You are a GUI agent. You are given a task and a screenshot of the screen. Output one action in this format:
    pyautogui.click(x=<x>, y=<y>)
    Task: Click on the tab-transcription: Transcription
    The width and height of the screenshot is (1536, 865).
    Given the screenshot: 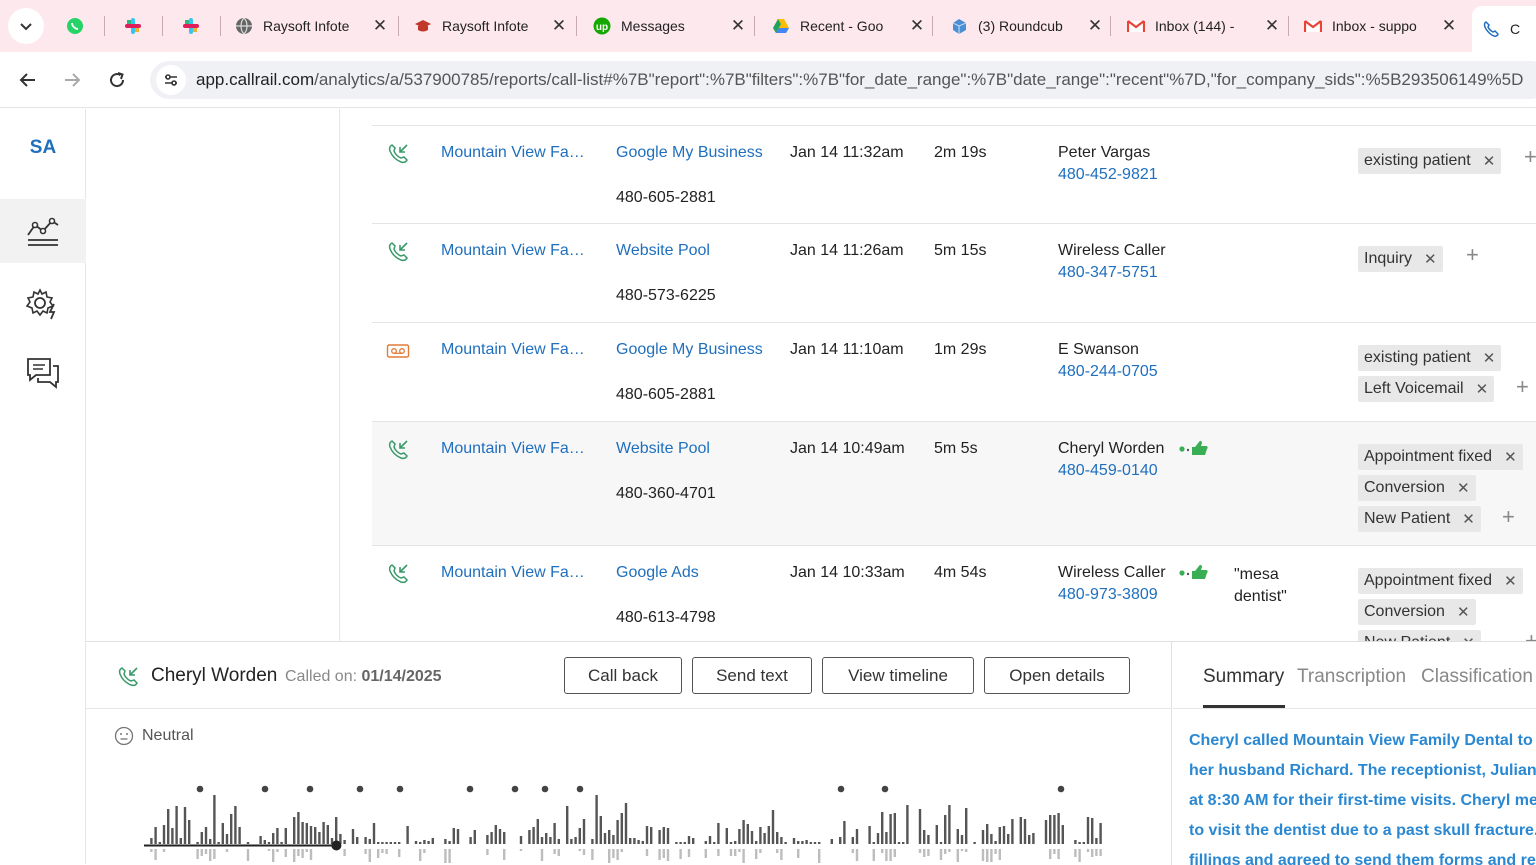 What is the action you would take?
    pyautogui.click(x=1351, y=677)
    